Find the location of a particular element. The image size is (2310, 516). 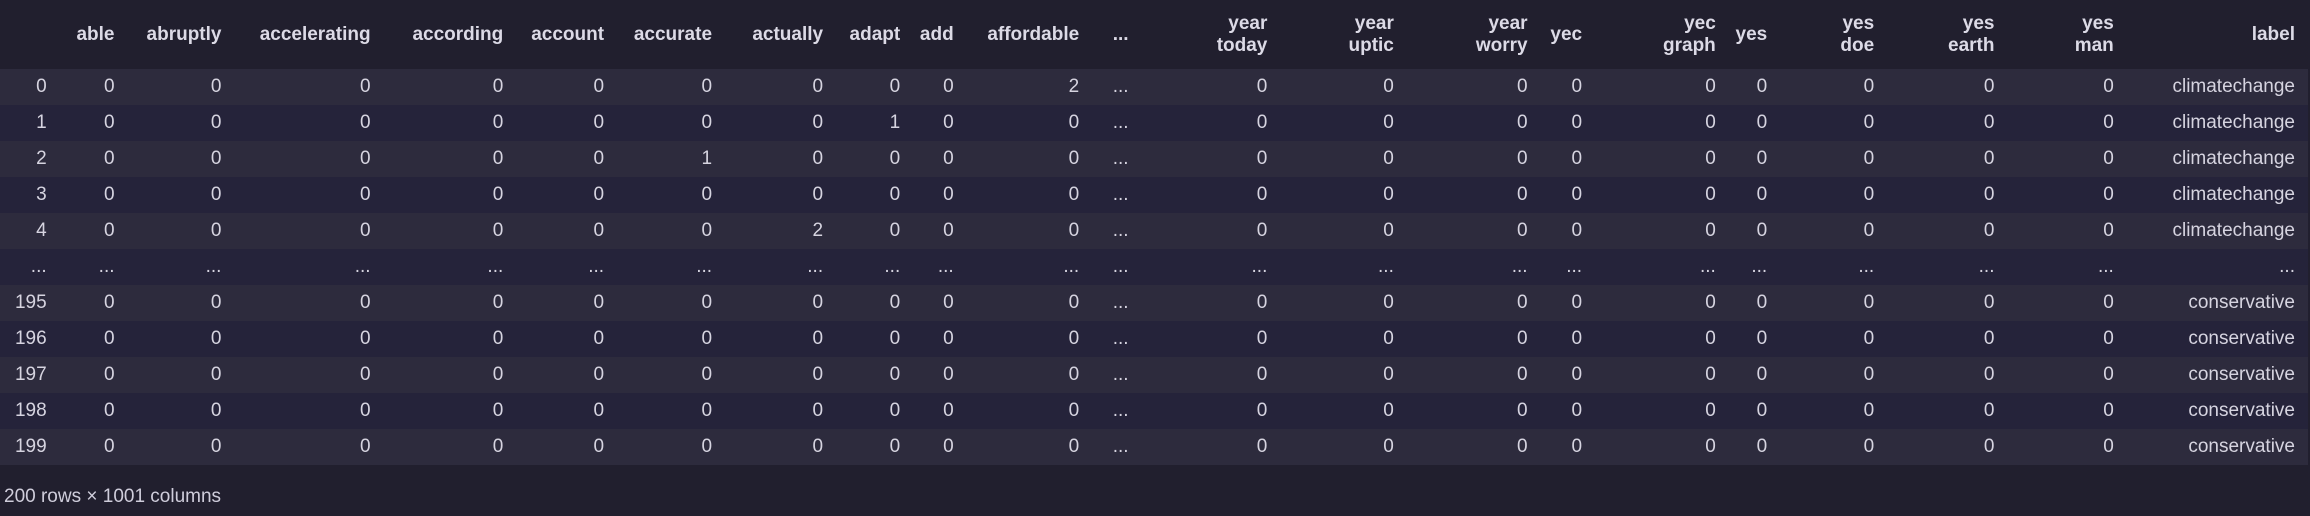

table-cell: 1 is located at coordinates (895, 122).